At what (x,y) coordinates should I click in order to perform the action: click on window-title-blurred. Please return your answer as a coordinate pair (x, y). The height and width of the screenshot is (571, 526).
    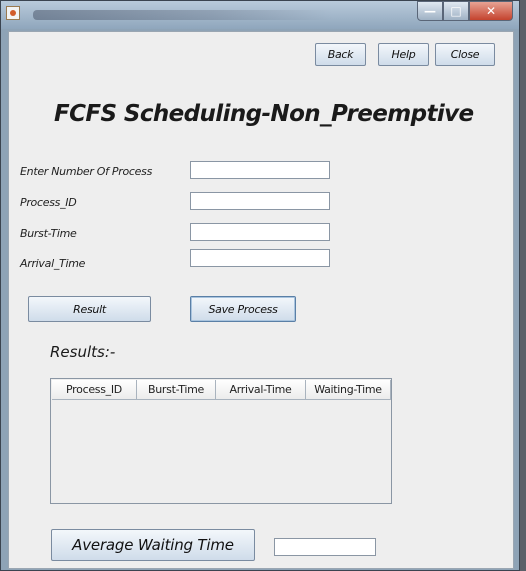
    Looking at the image, I should click on (183, 15).